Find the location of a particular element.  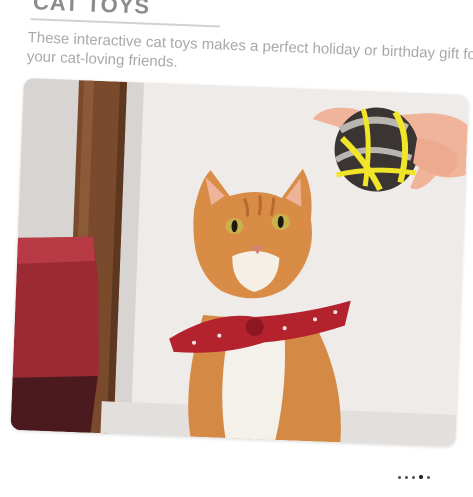

carousel-indicator is located at coordinates (414, 477).